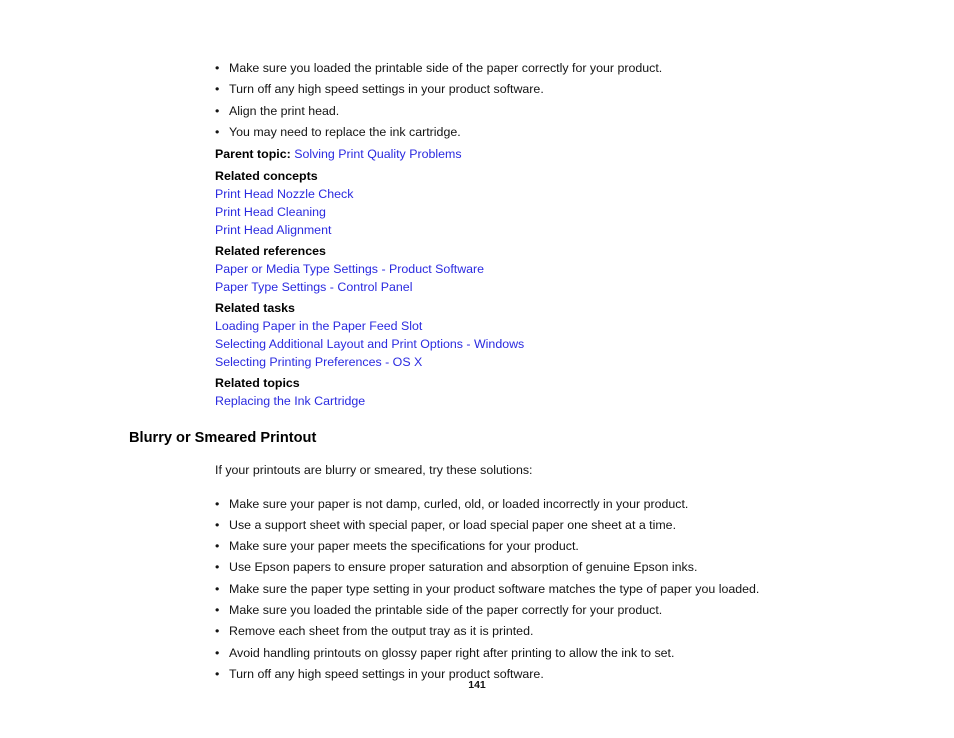 This screenshot has width=954, height=738. What do you see at coordinates (522, 401) in the screenshot?
I see `related-link: Replacing the Ink Cartridge` at bounding box center [522, 401].